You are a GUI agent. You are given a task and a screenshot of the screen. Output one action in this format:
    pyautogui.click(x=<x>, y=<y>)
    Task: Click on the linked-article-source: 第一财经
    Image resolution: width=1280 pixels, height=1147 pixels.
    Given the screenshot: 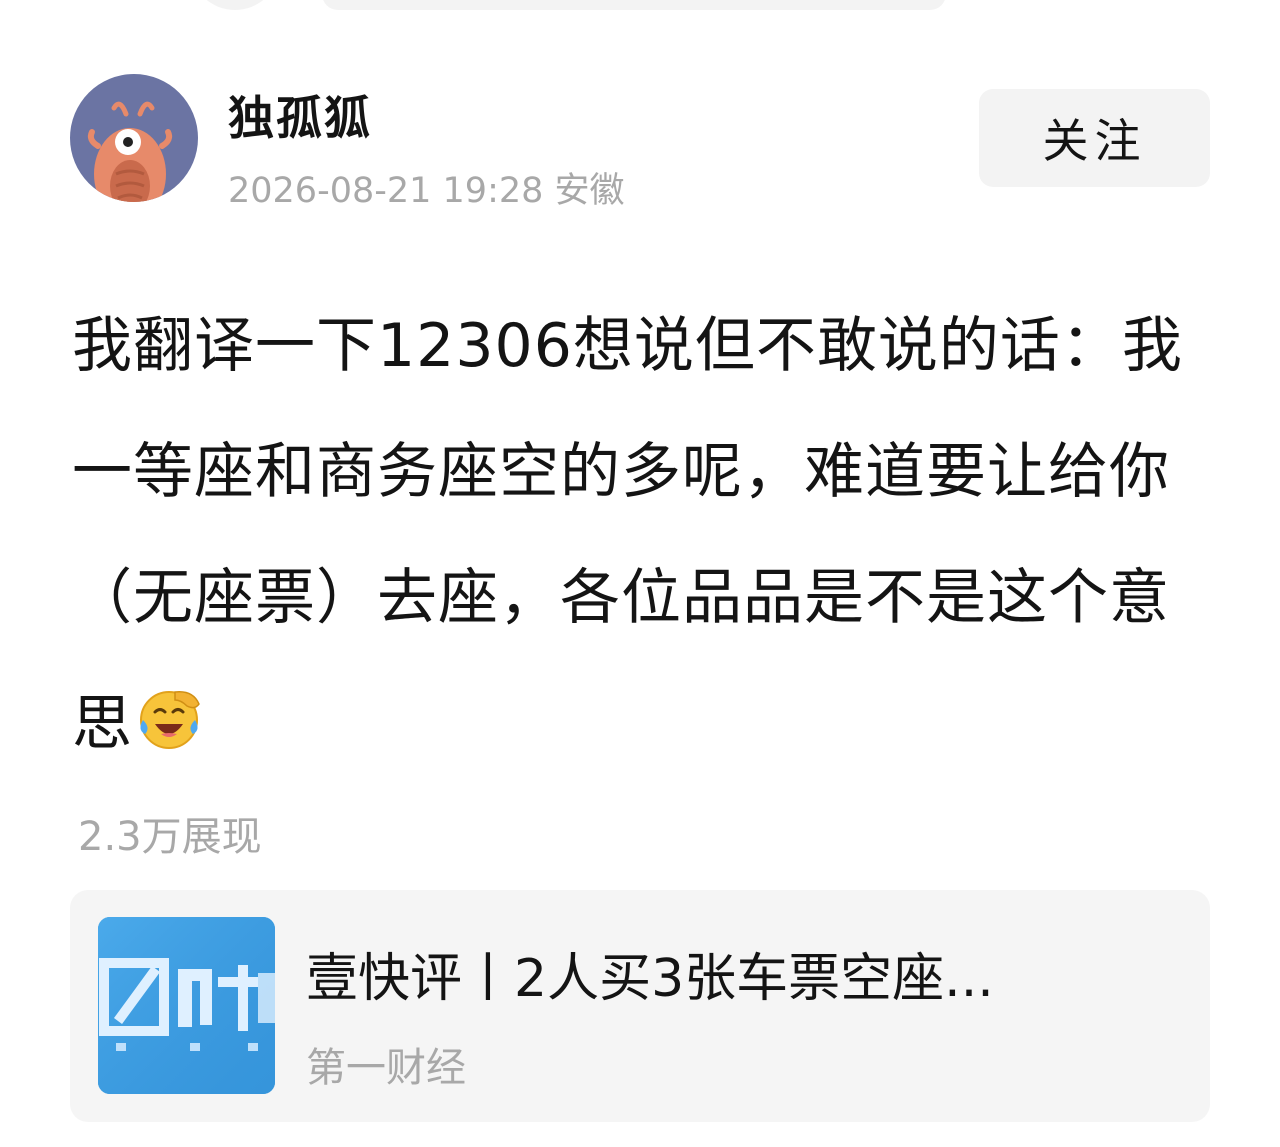 What is the action you would take?
    pyautogui.click(x=386, y=1068)
    